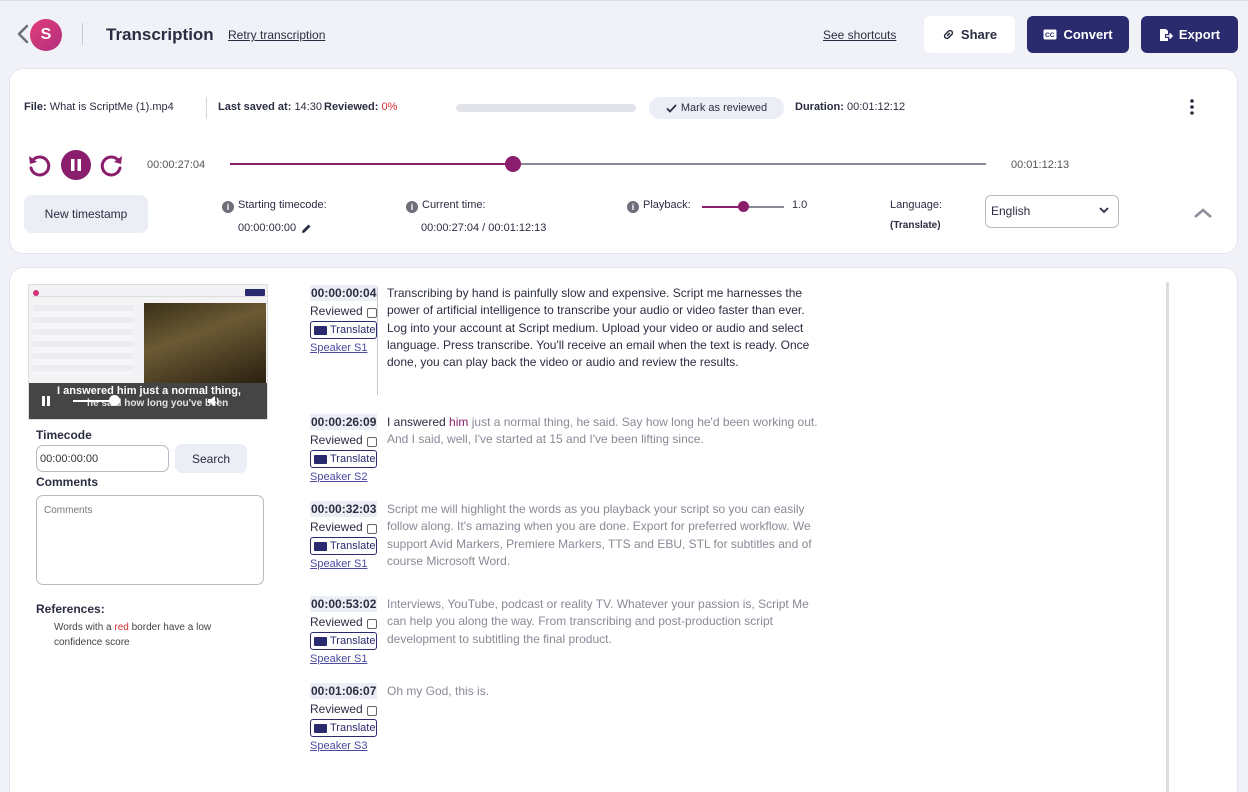 The width and height of the screenshot is (1248, 792). Describe the element at coordinates (205, 343) in the screenshot. I see `preview-frame` at that location.